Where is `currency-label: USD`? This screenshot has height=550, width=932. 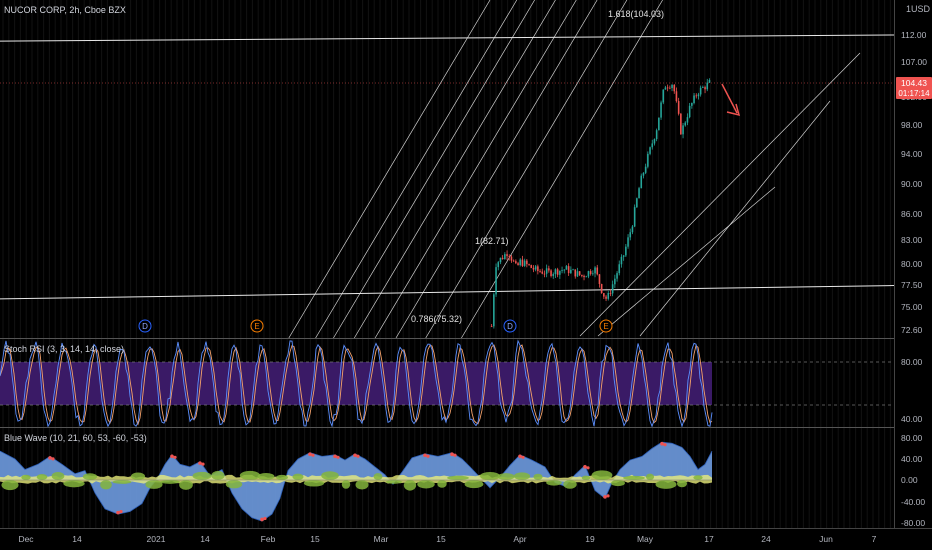
currency-label: USD is located at coordinates (921, 9).